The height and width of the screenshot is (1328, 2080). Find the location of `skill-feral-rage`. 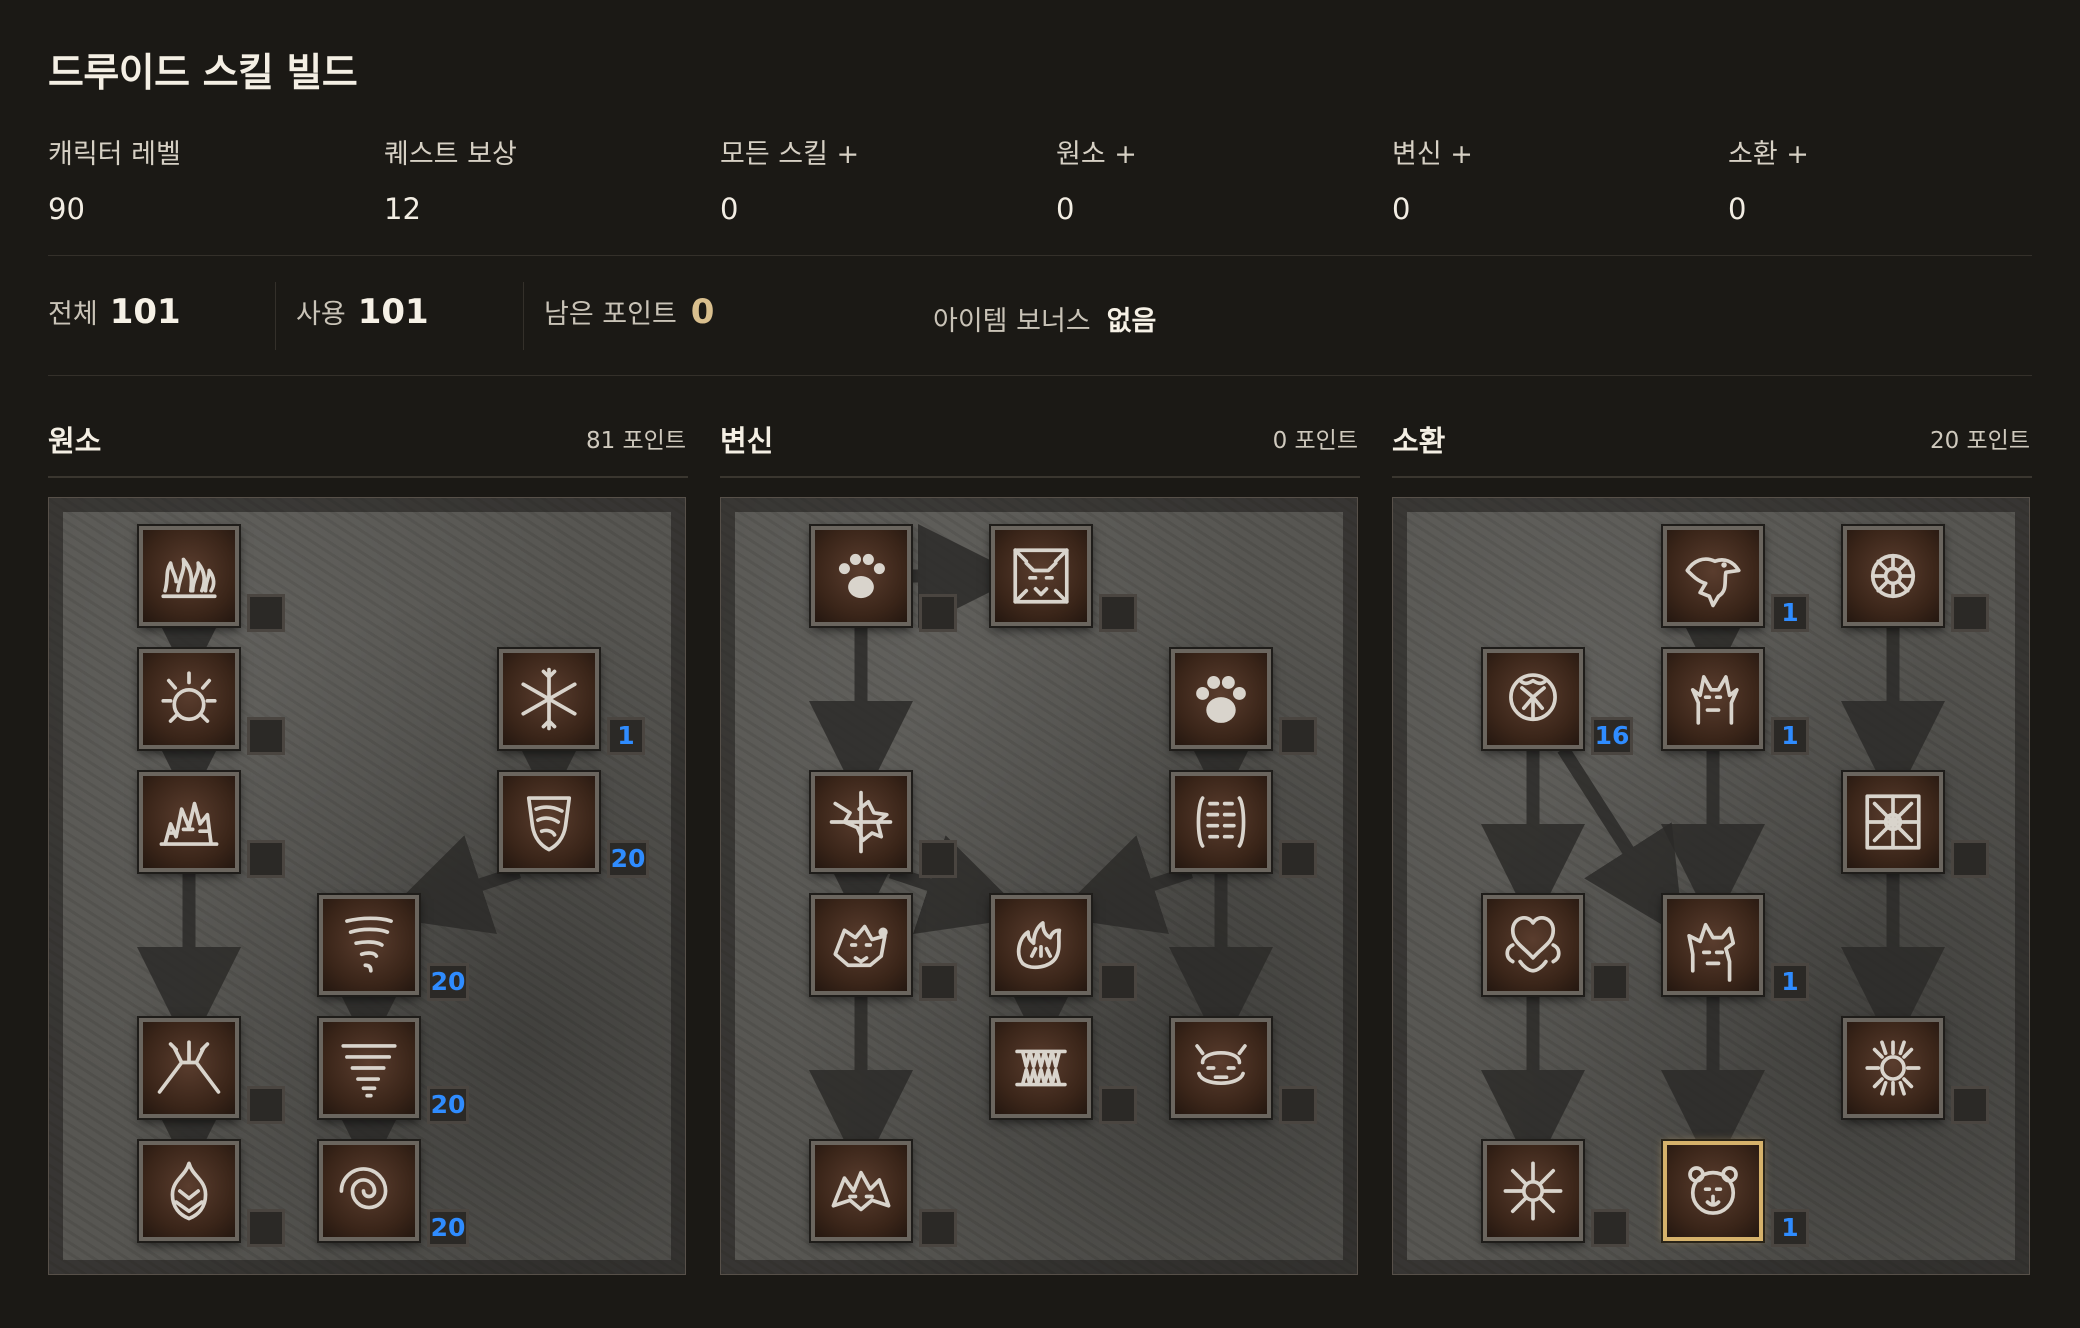

skill-feral-rage is located at coordinates (861, 822).